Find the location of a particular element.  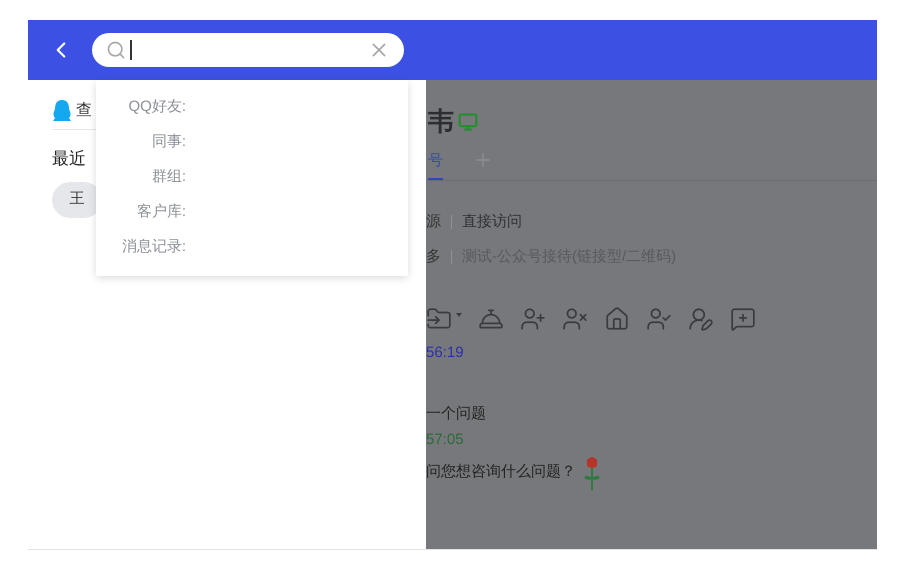

message-text: 问您想咨询什么问题？ is located at coordinates (501, 472).